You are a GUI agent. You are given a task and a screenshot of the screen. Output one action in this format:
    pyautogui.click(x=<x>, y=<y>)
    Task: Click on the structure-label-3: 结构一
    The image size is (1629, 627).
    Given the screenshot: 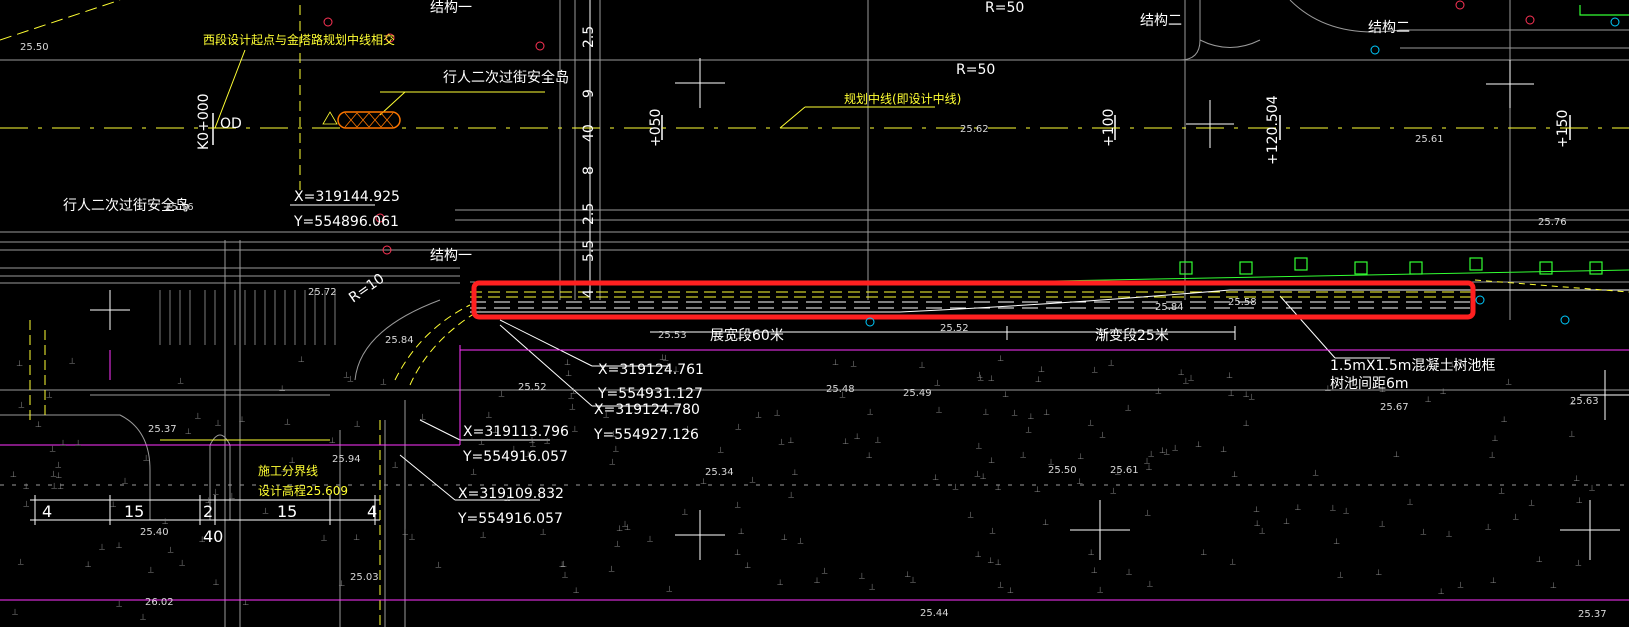 What is the action you would take?
    pyautogui.click(x=451, y=256)
    